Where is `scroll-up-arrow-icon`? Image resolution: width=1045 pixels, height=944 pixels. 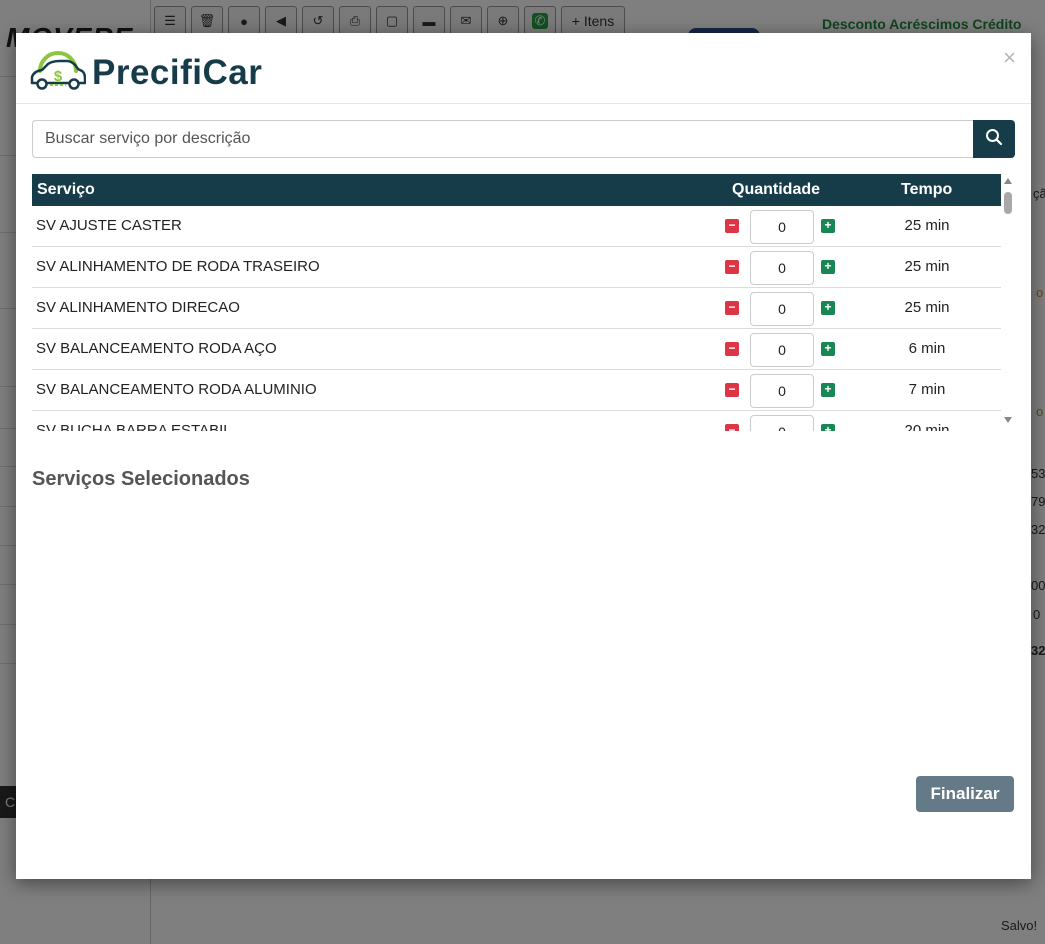
scroll-up-arrow-icon is located at coordinates (1008, 181).